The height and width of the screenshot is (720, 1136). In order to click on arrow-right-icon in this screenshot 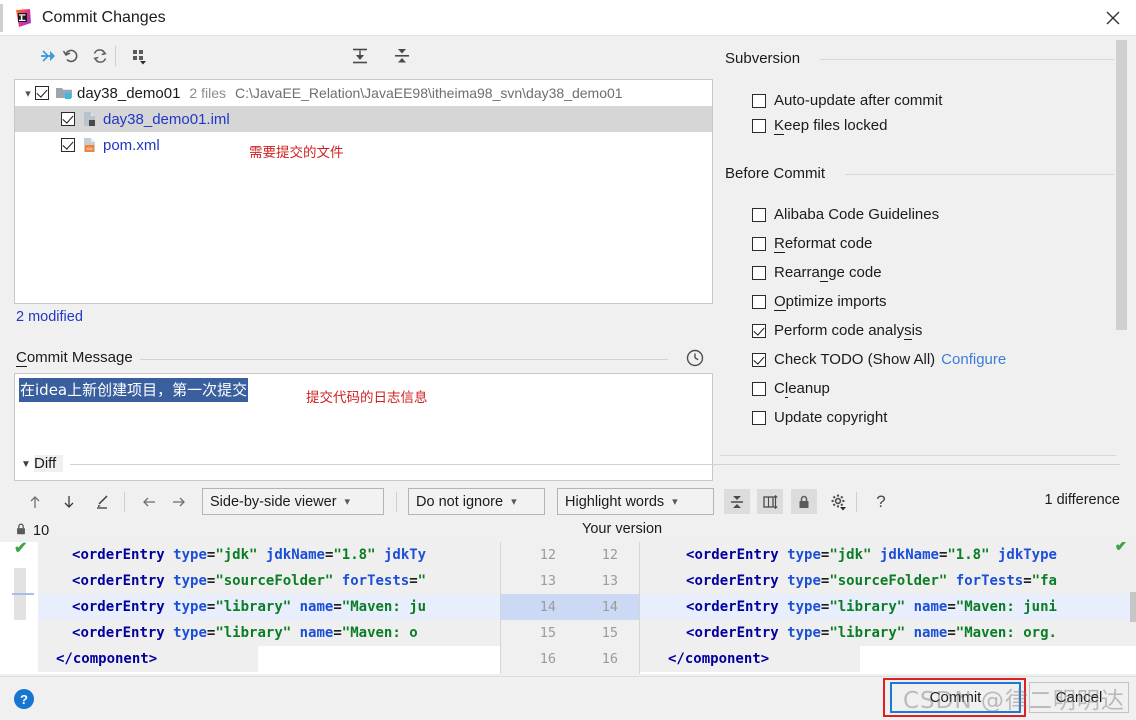, I will do `click(179, 502)`.